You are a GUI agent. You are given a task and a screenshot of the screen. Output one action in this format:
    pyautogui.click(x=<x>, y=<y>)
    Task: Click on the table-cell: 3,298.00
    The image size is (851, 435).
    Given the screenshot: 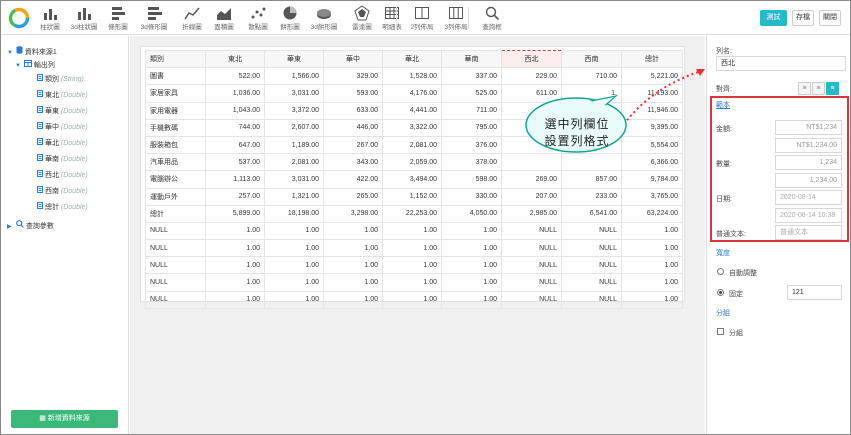 What is the action you would take?
    pyautogui.click(x=353, y=213)
    